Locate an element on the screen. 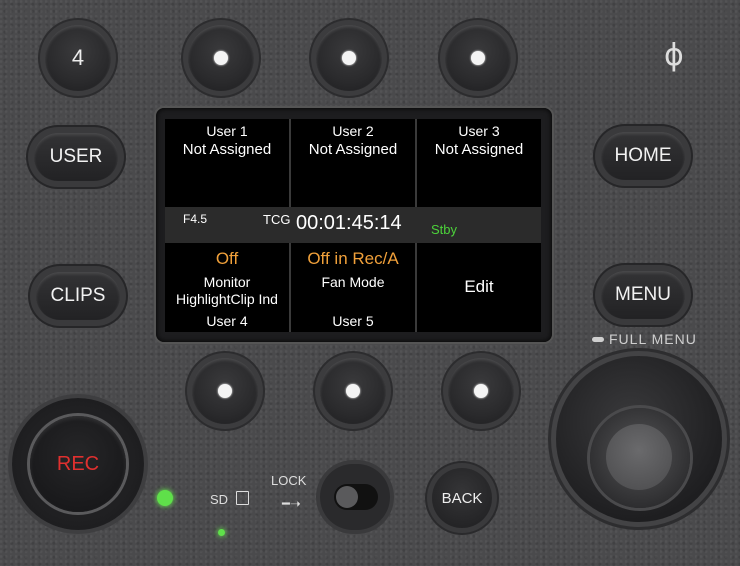 This screenshot has width=740, height=566. recording-state: Stby is located at coordinates (444, 229).